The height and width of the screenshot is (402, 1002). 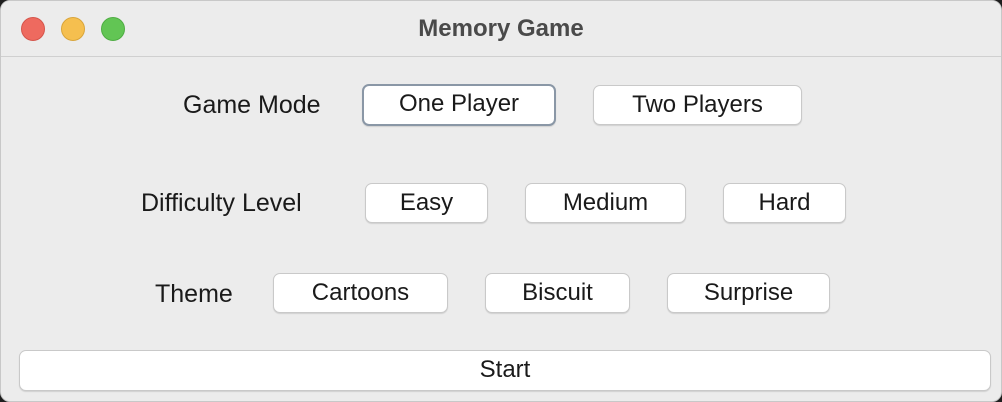 I want to click on title-bar: Memory Game, so click(x=501, y=29).